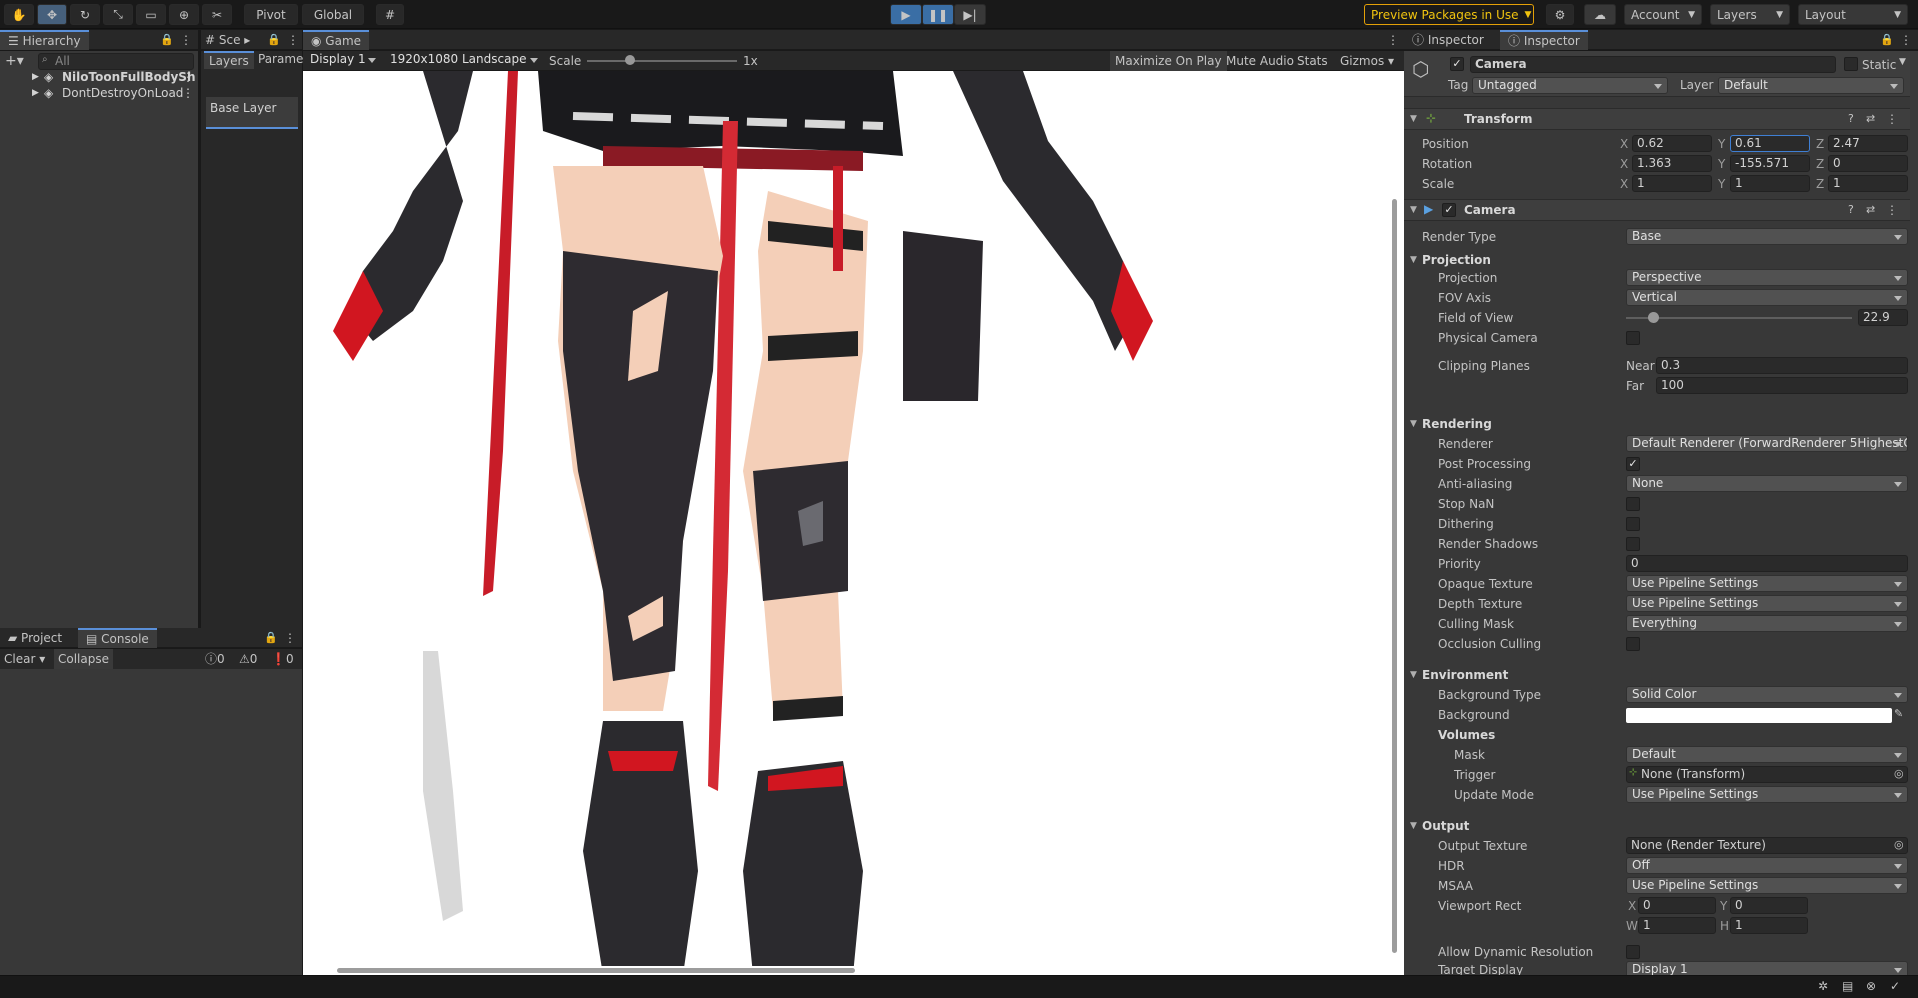 The image size is (1918, 998). What do you see at coordinates (1770, 183) in the screenshot?
I see `scale-y-field: 1` at bounding box center [1770, 183].